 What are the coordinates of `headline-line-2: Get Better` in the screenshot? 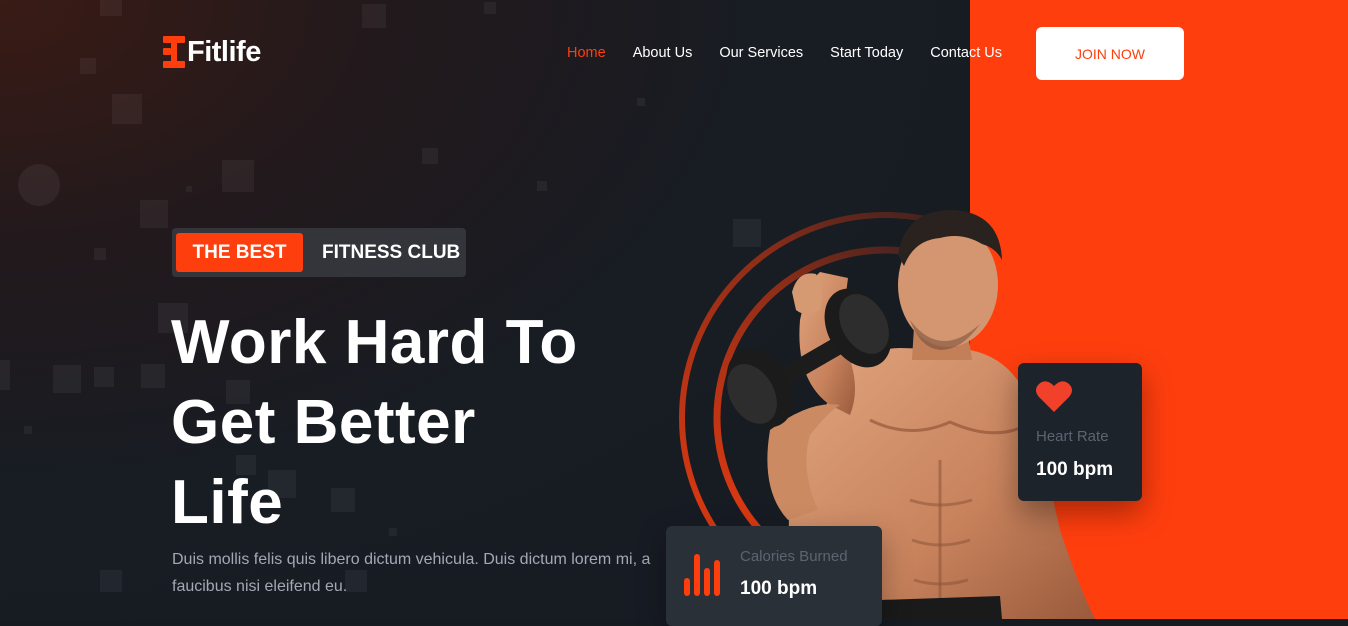 It's located at (323, 422).